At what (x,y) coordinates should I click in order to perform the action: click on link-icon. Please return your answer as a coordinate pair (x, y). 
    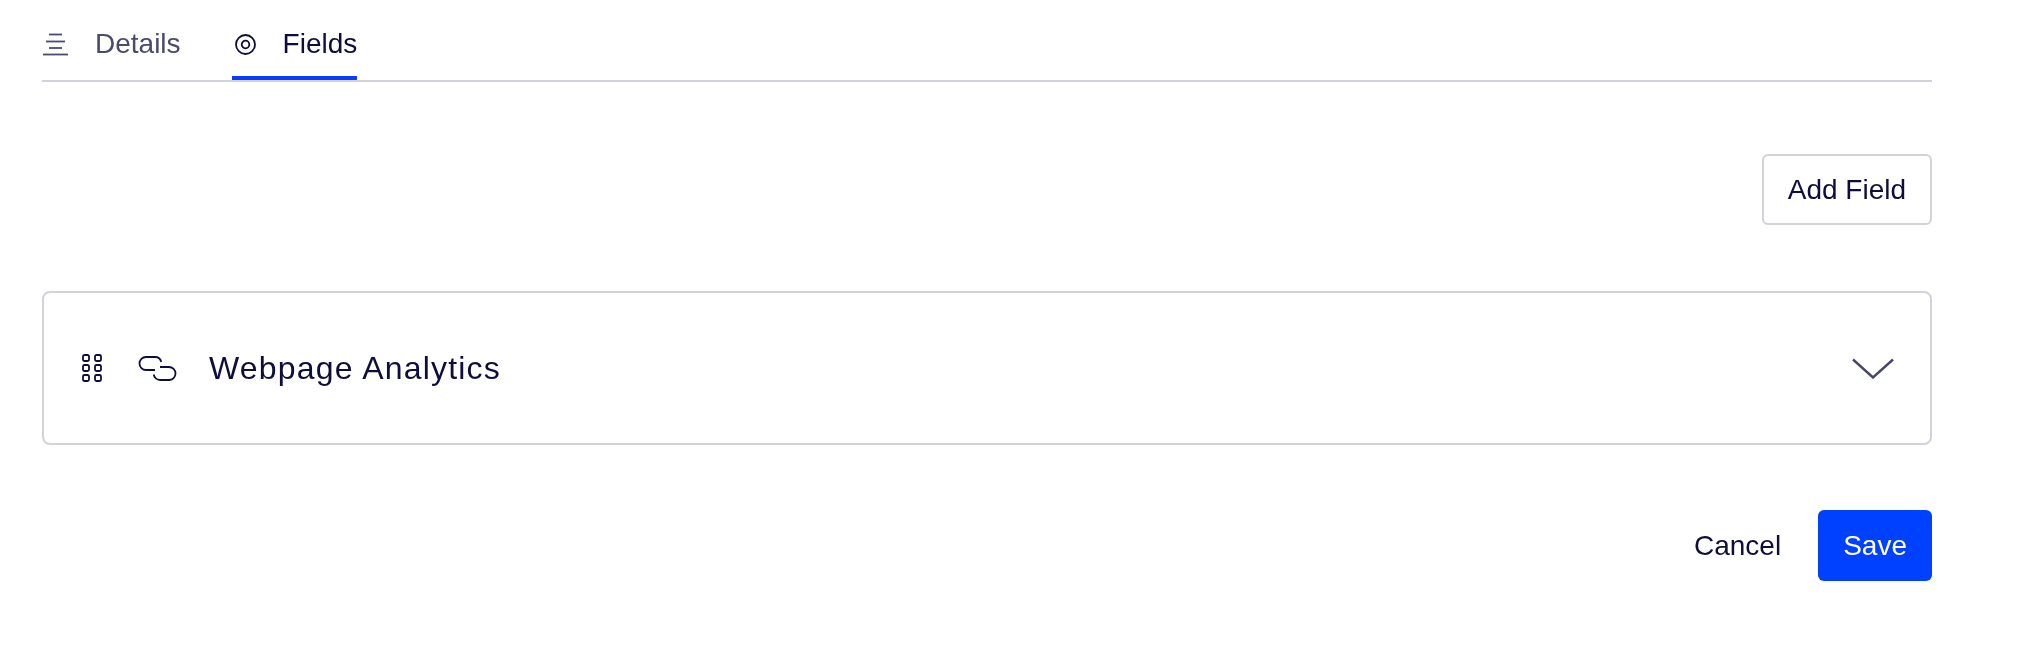
    Looking at the image, I should click on (157, 368).